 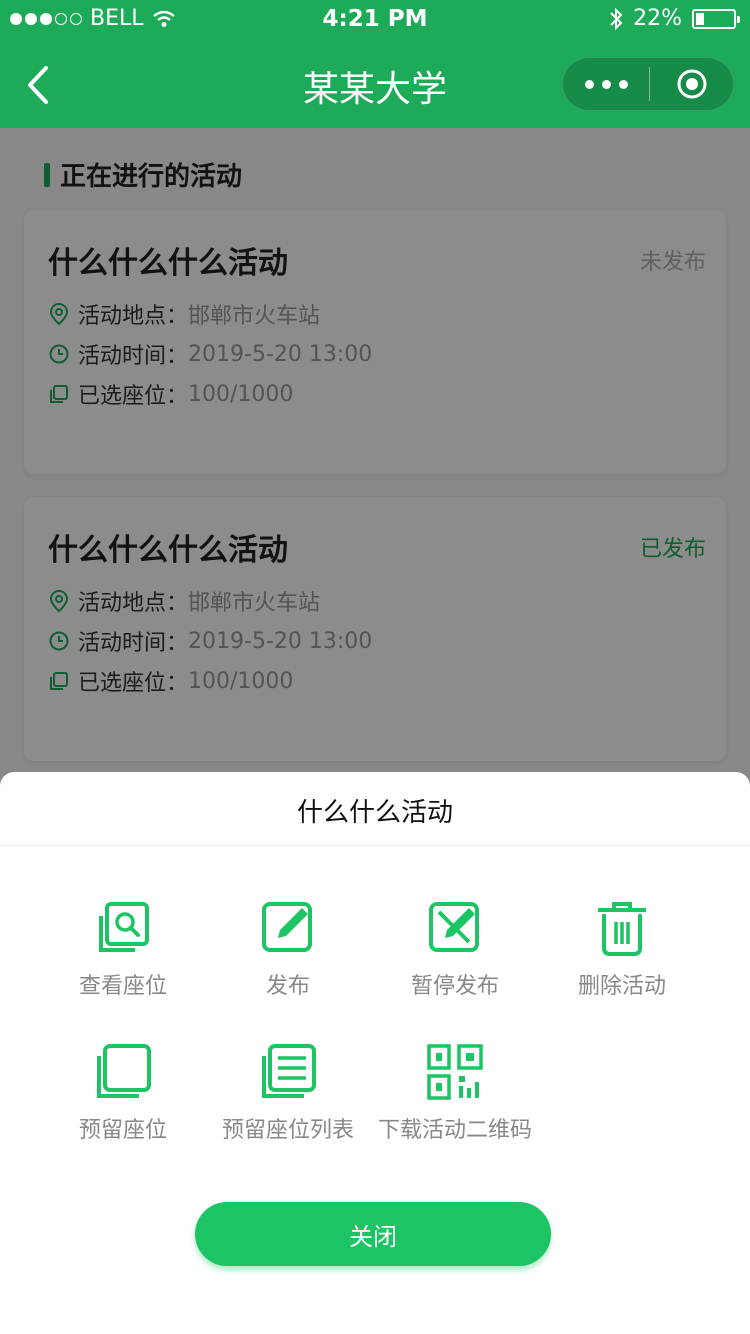 I want to click on list-icon, so click(x=289, y=1071).